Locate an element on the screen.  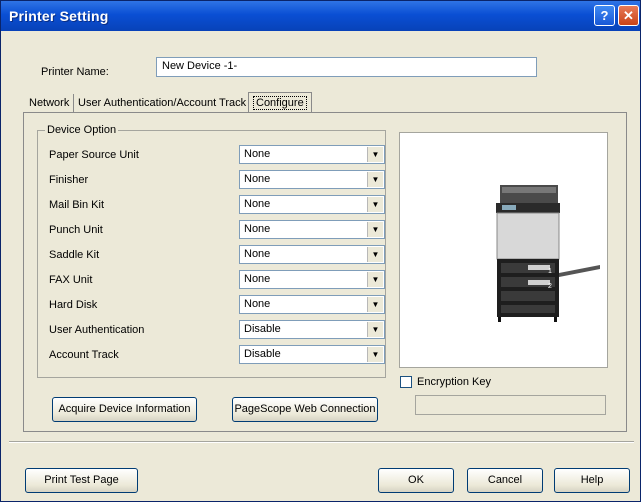
tab-configure-label: Configure is located at coordinates (280, 103).